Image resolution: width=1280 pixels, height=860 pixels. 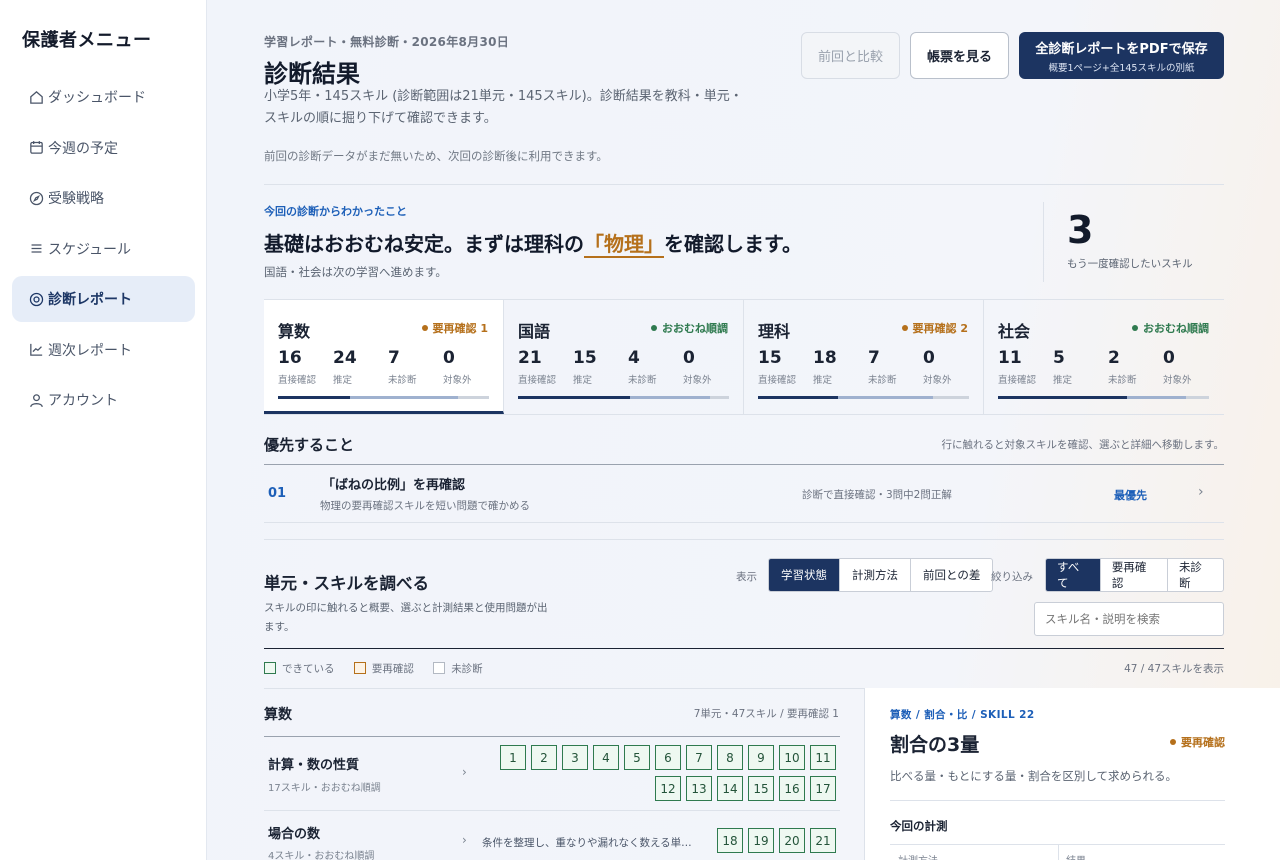 I want to click on subject-stat-estimated: 15 推定, so click(x=585, y=367).